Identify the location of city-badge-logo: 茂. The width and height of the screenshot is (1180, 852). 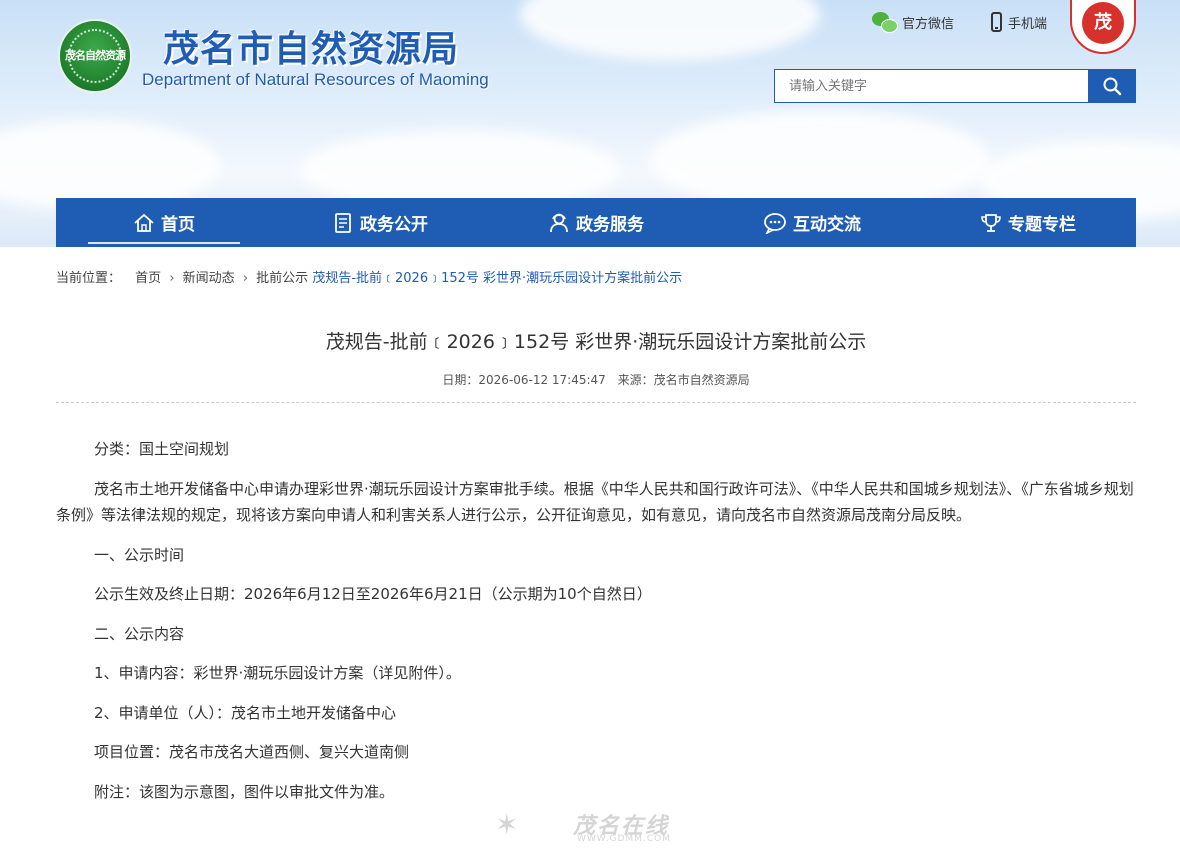
(1103, 27).